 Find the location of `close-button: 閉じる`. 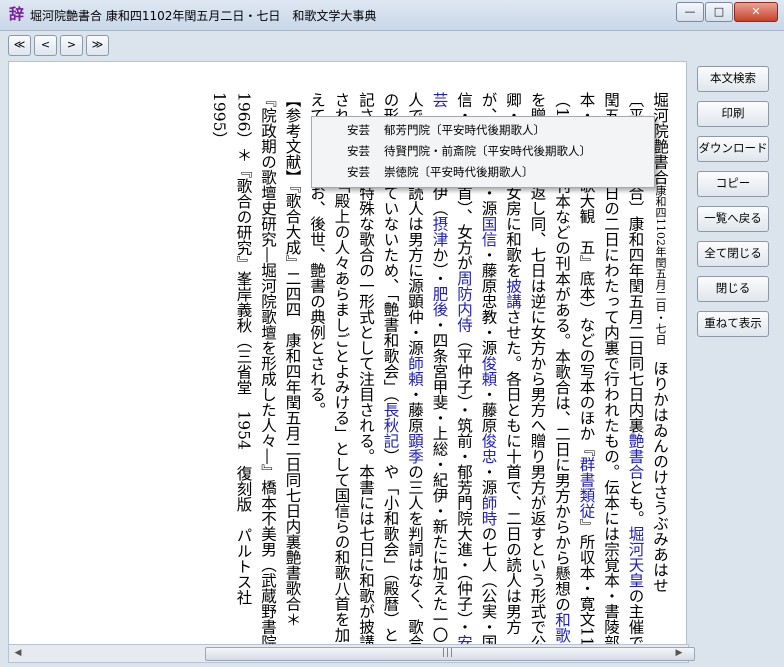

close-button: 閉じる is located at coordinates (733, 289).